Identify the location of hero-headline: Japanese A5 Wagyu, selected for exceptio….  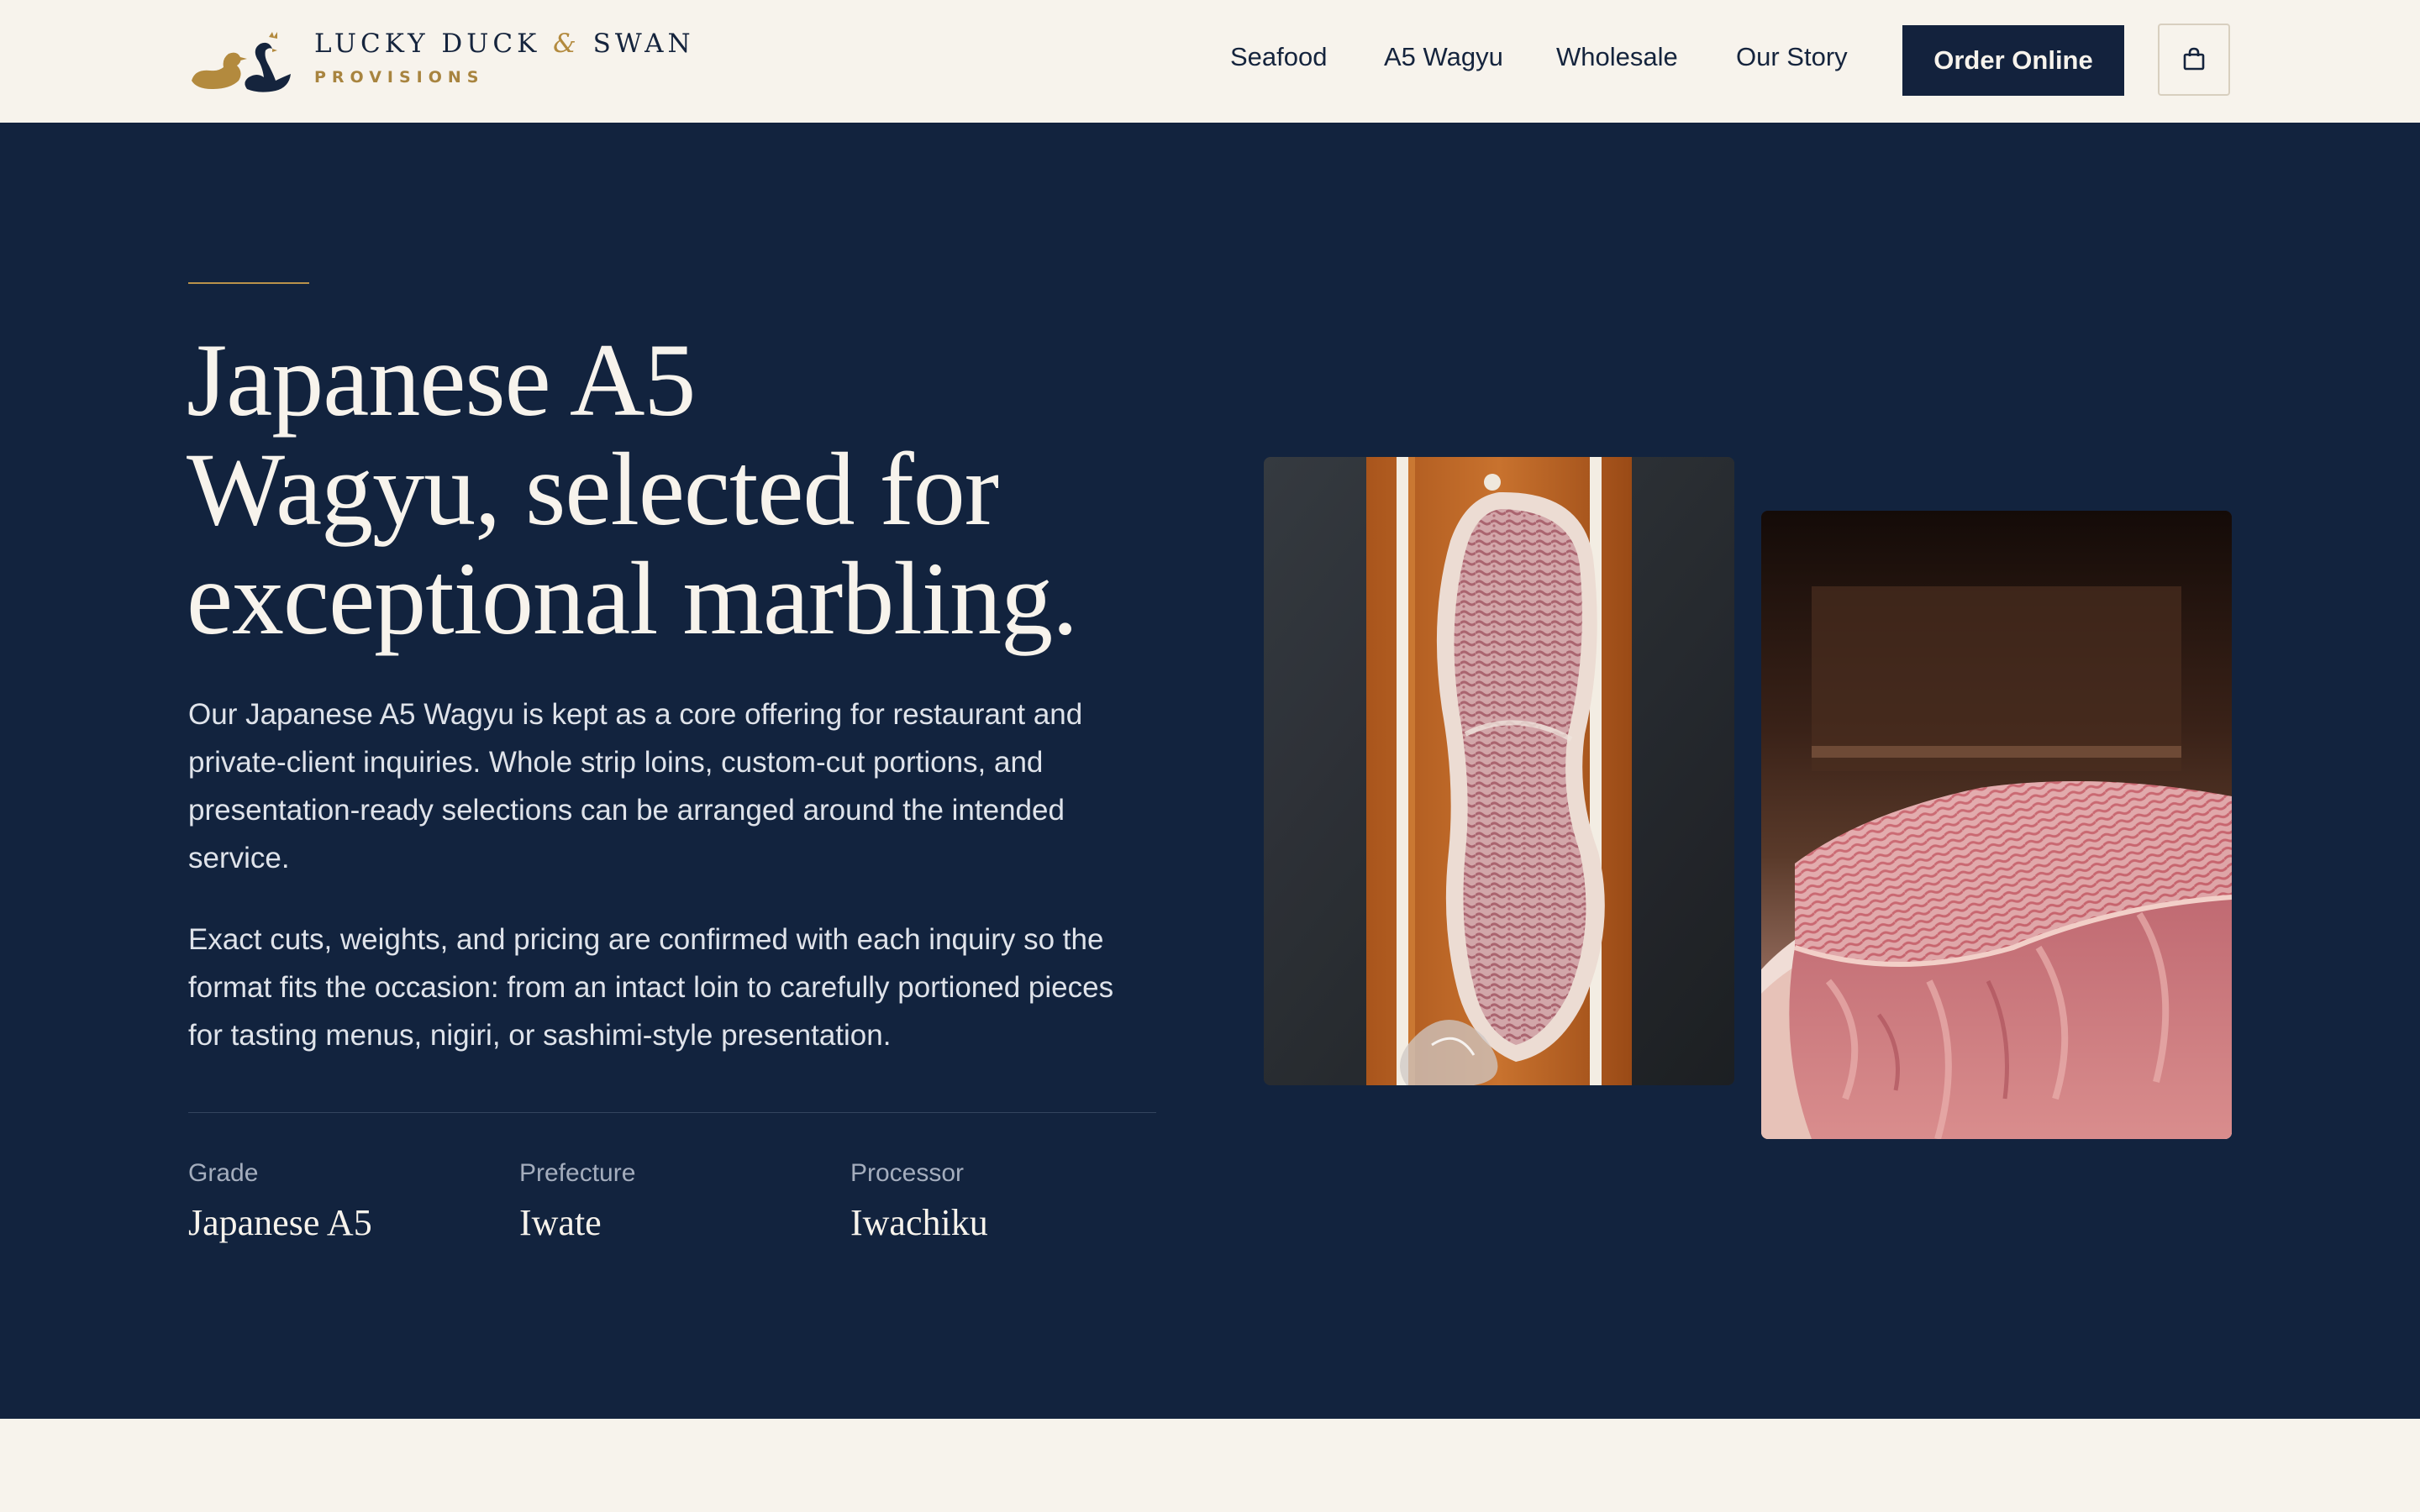
(691, 490).